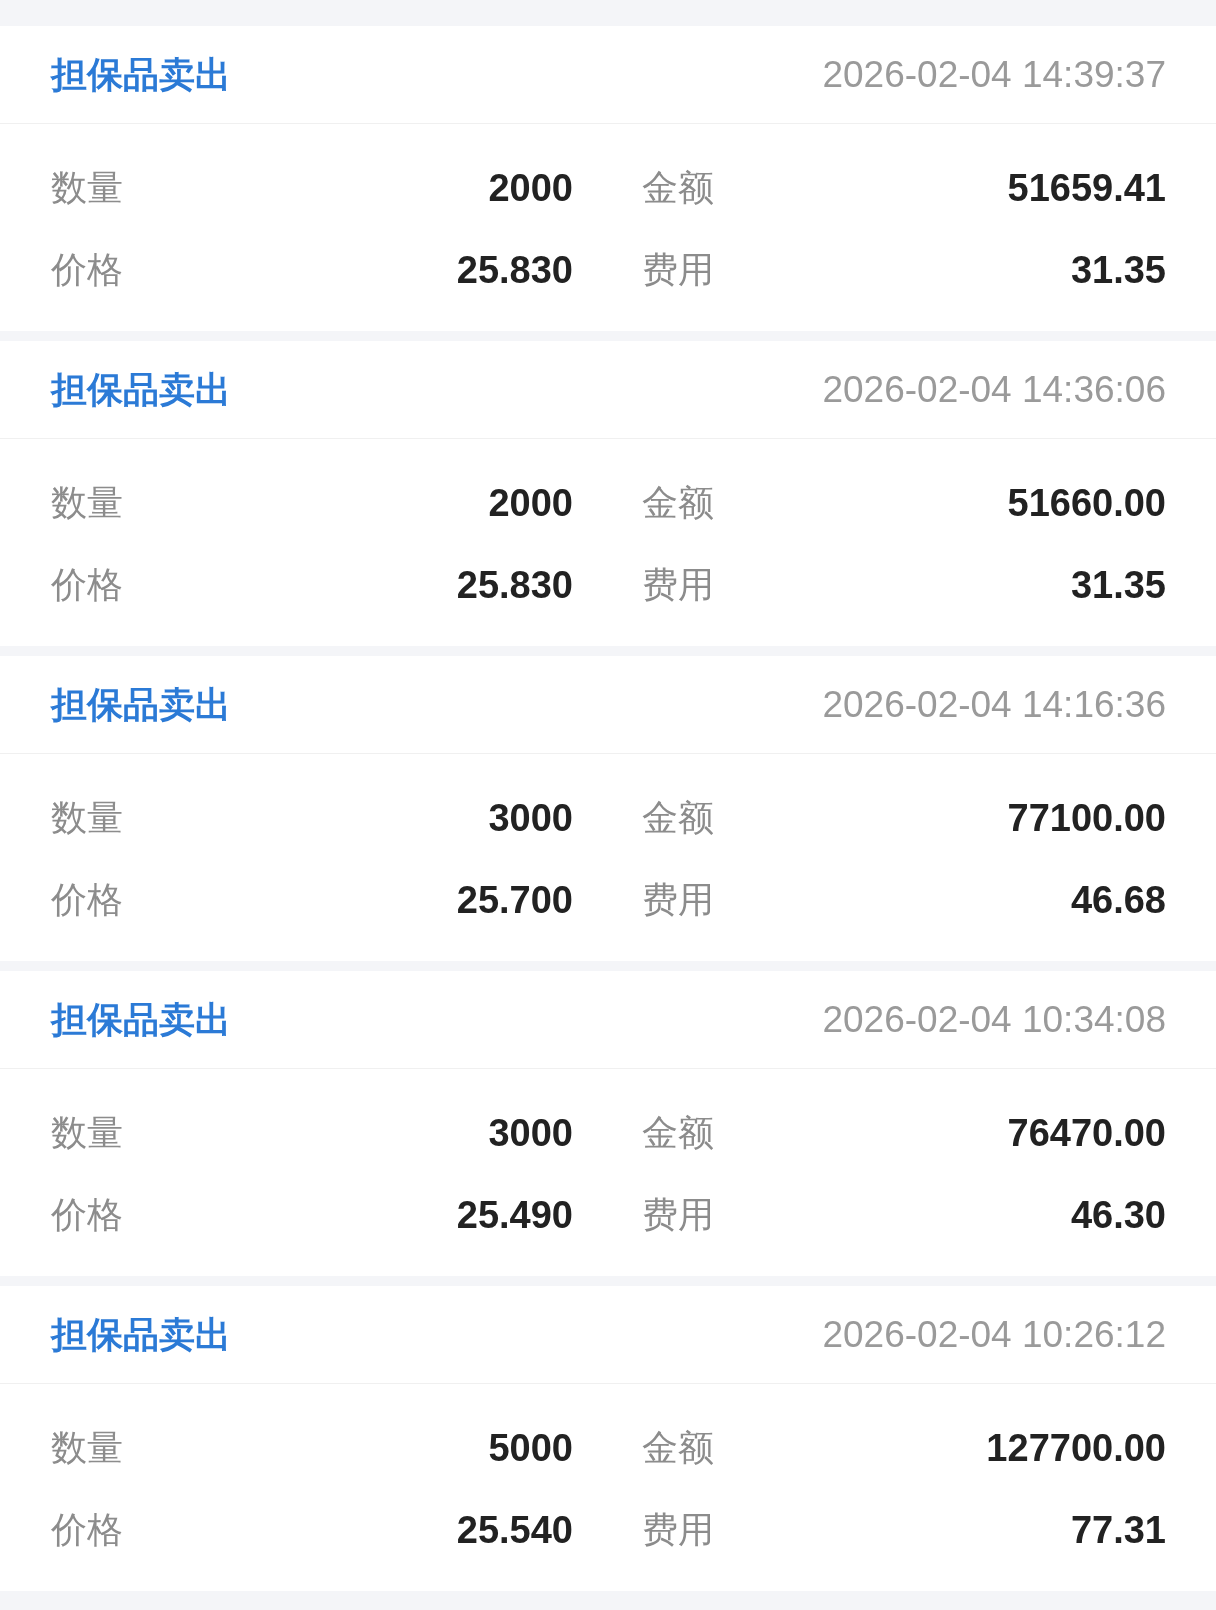 This screenshot has width=1216, height=1610. What do you see at coordinates (1118, 900) in the screenshot?
I see `field-value: 46.68` at bounding box center [1118, 900].